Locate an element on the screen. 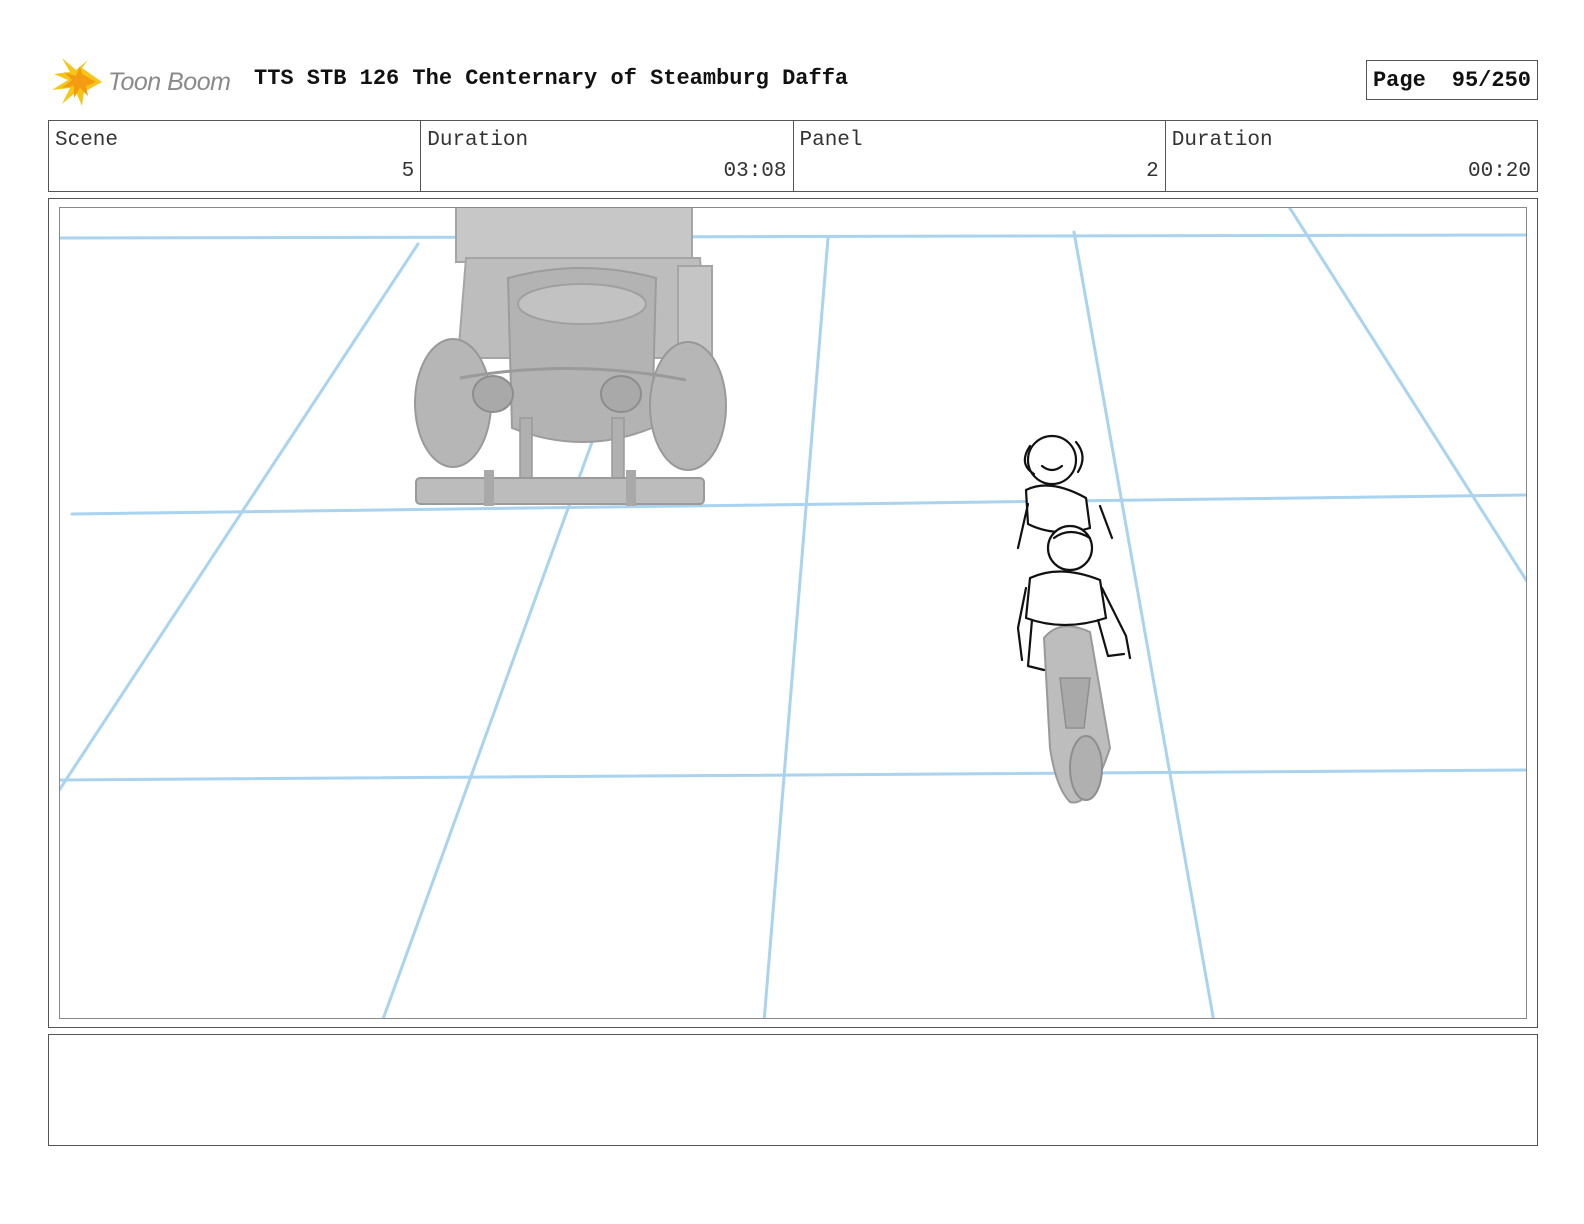 This screenshot has height=1224, width=1584. panel-duration-cell: Duration 00:20 is located at coordinates (1351, 156).